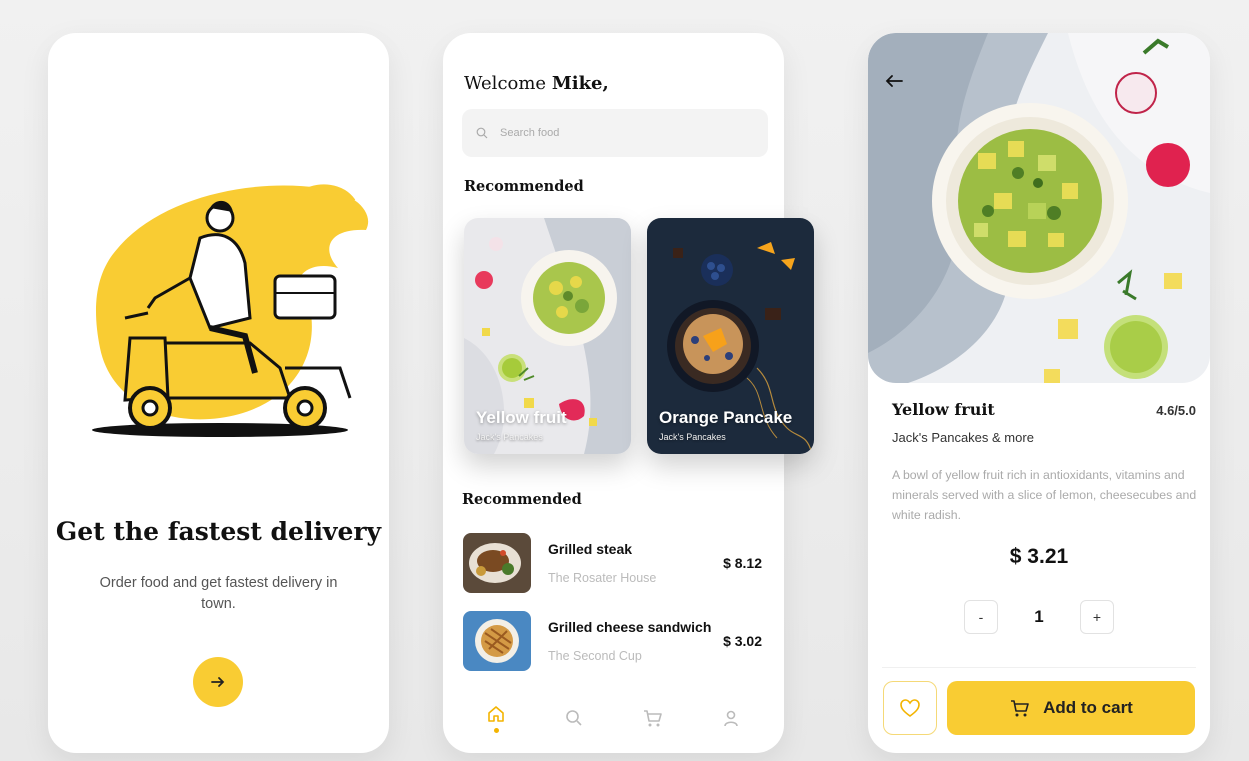  What do you see at coordinates (742, 563) in the screenshot?
I see `item-price: $ 8.12` at bounding box center [742, 563].